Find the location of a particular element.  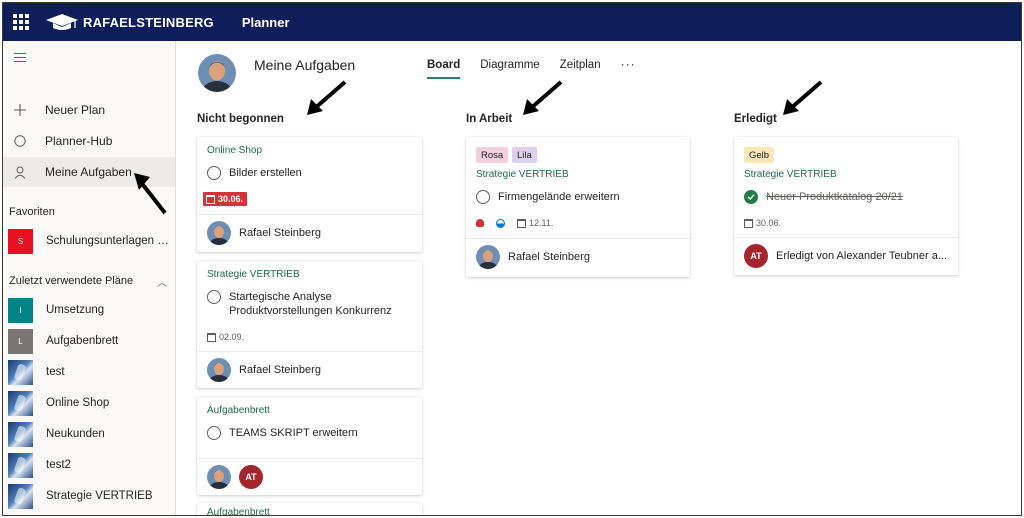

recent-plan-item: Neukunden is located at coordinates (89, 434).